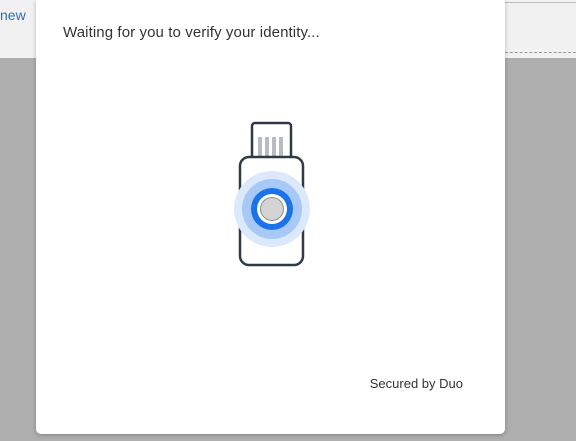 The width and height of the screenshot is (576, 441). Describe the element at coordinates (540, 52) in the screenshot. I see `background-dashed-divider` at that location.